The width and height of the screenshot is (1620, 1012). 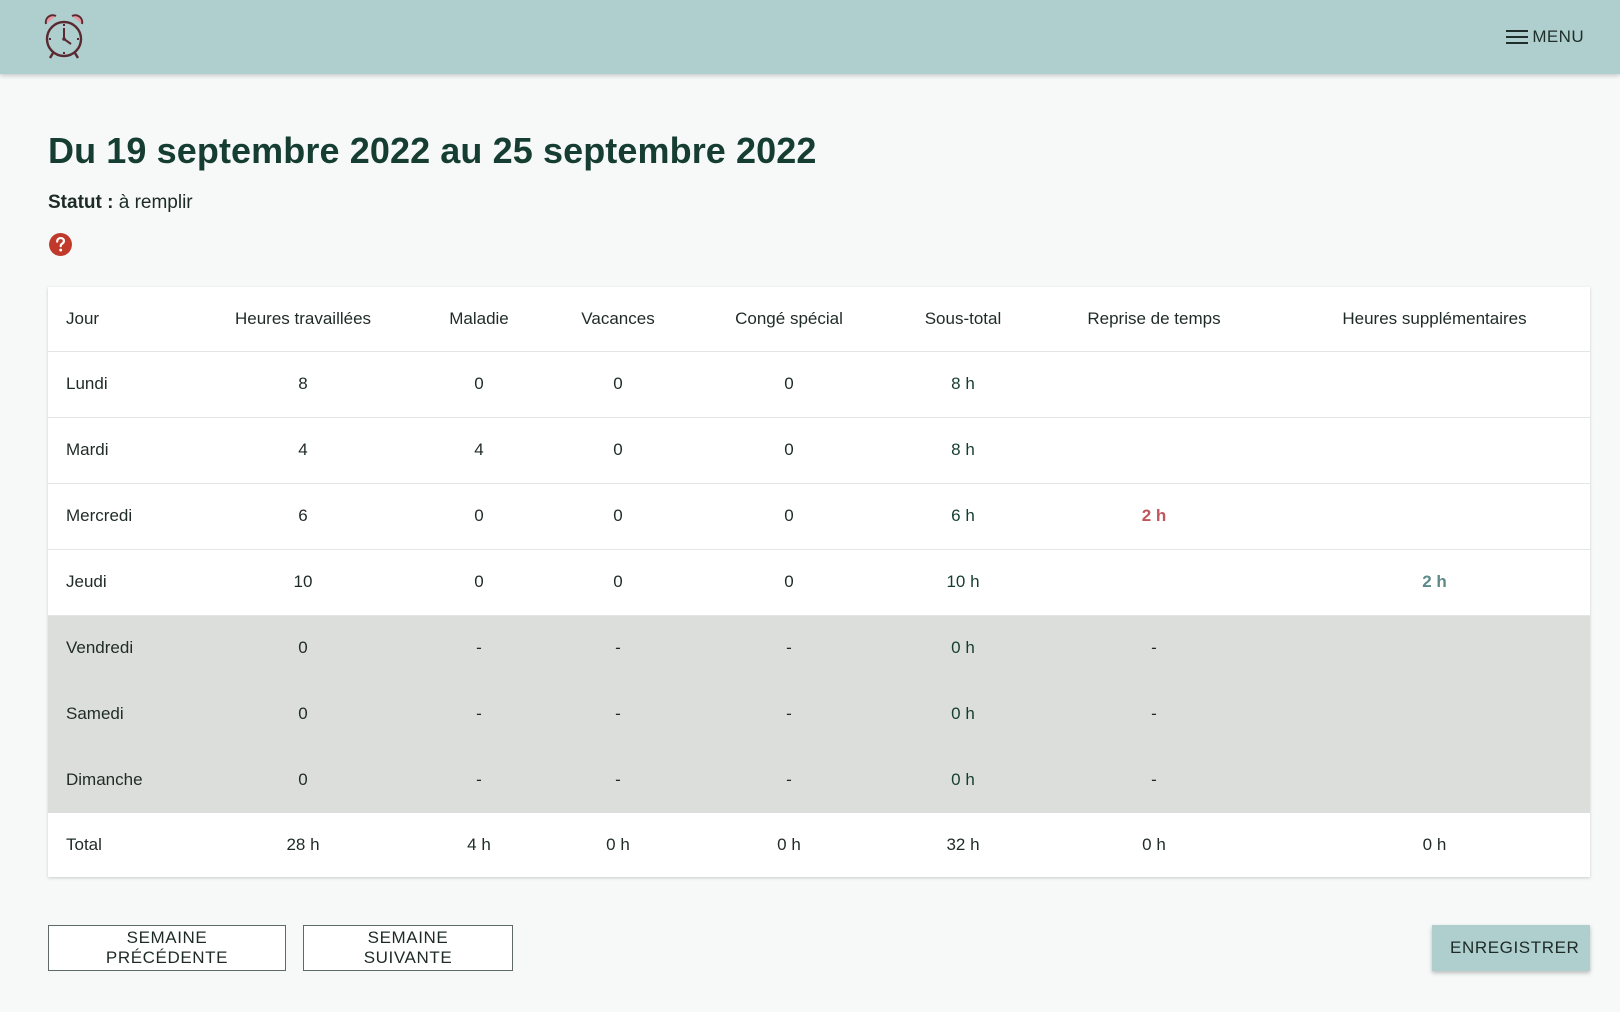 What do you see at coordinates (81, 202) in the screenshot?
I see `status-label: Statut :` at bounding box center [81, 202].